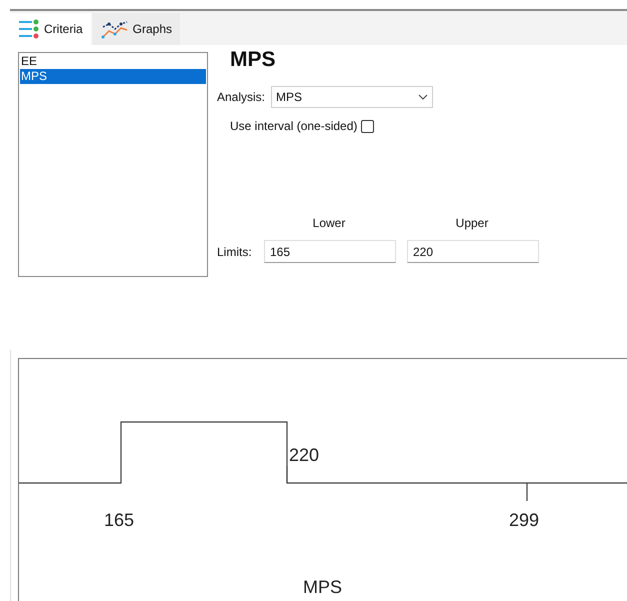  What do you see at coordinates (329, 223) in the screenshot?
I see `lower-heading: Lower` at bounding box center [329, 223].